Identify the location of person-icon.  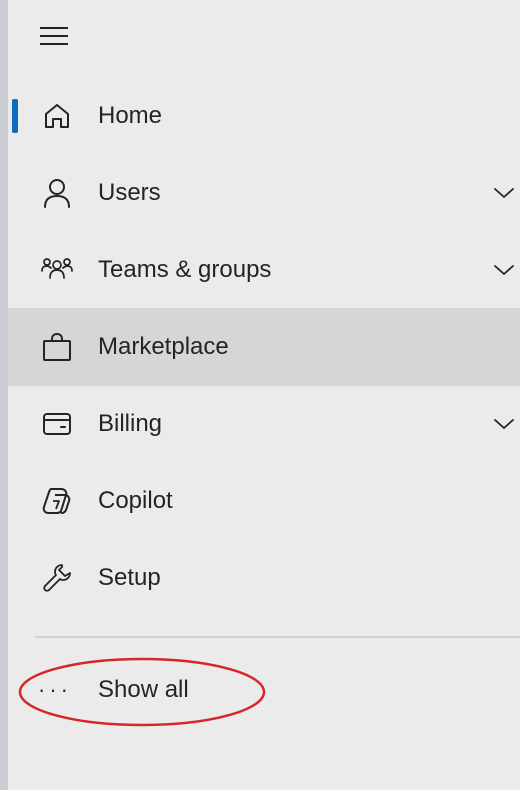
(57, 193).